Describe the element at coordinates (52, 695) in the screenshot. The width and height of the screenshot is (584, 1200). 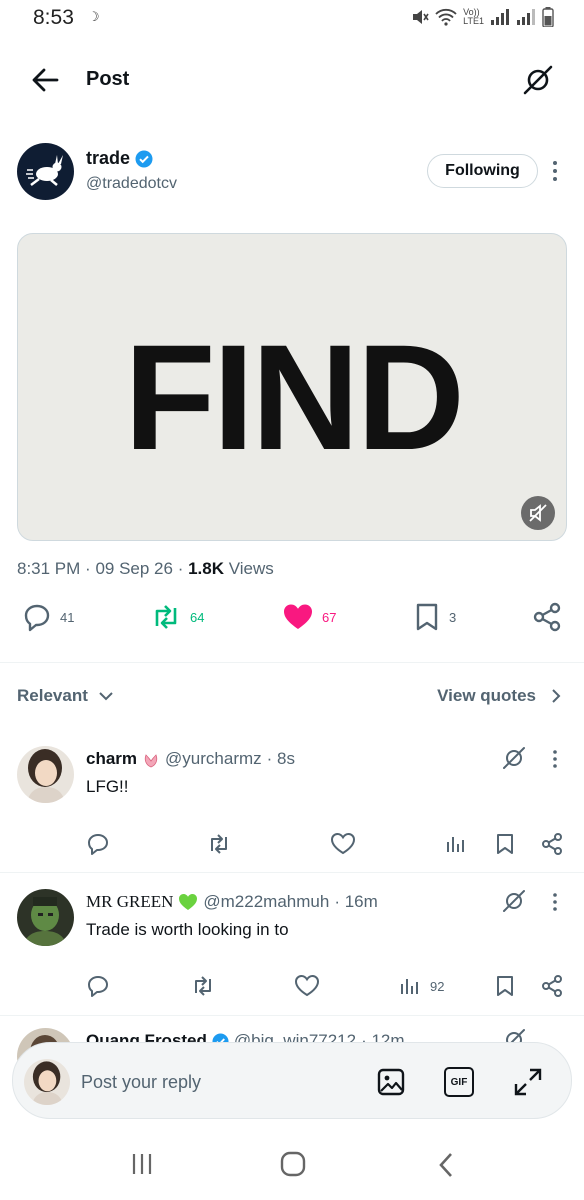
I see `sort-label: Relevant` at that location.